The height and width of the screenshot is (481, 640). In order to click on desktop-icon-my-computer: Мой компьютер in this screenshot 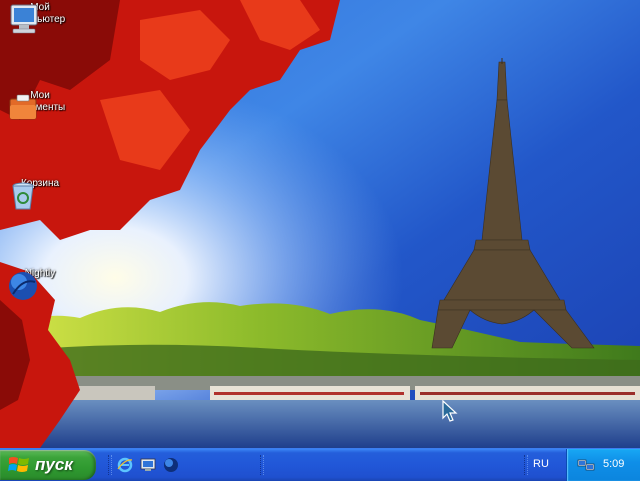, I will do `click(40, 18)`.